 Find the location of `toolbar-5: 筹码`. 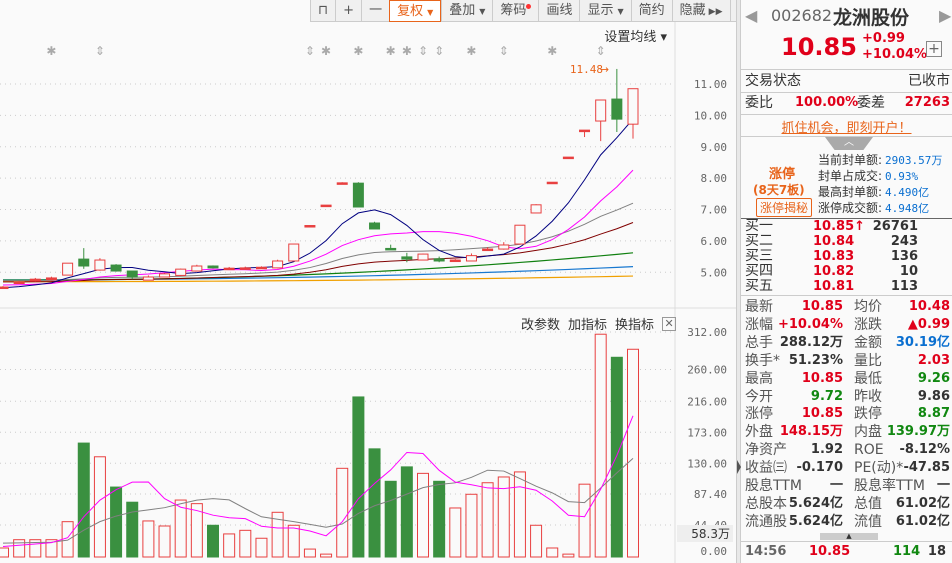

toolbar-5: 筹码 is located at coordinates (515, 11).